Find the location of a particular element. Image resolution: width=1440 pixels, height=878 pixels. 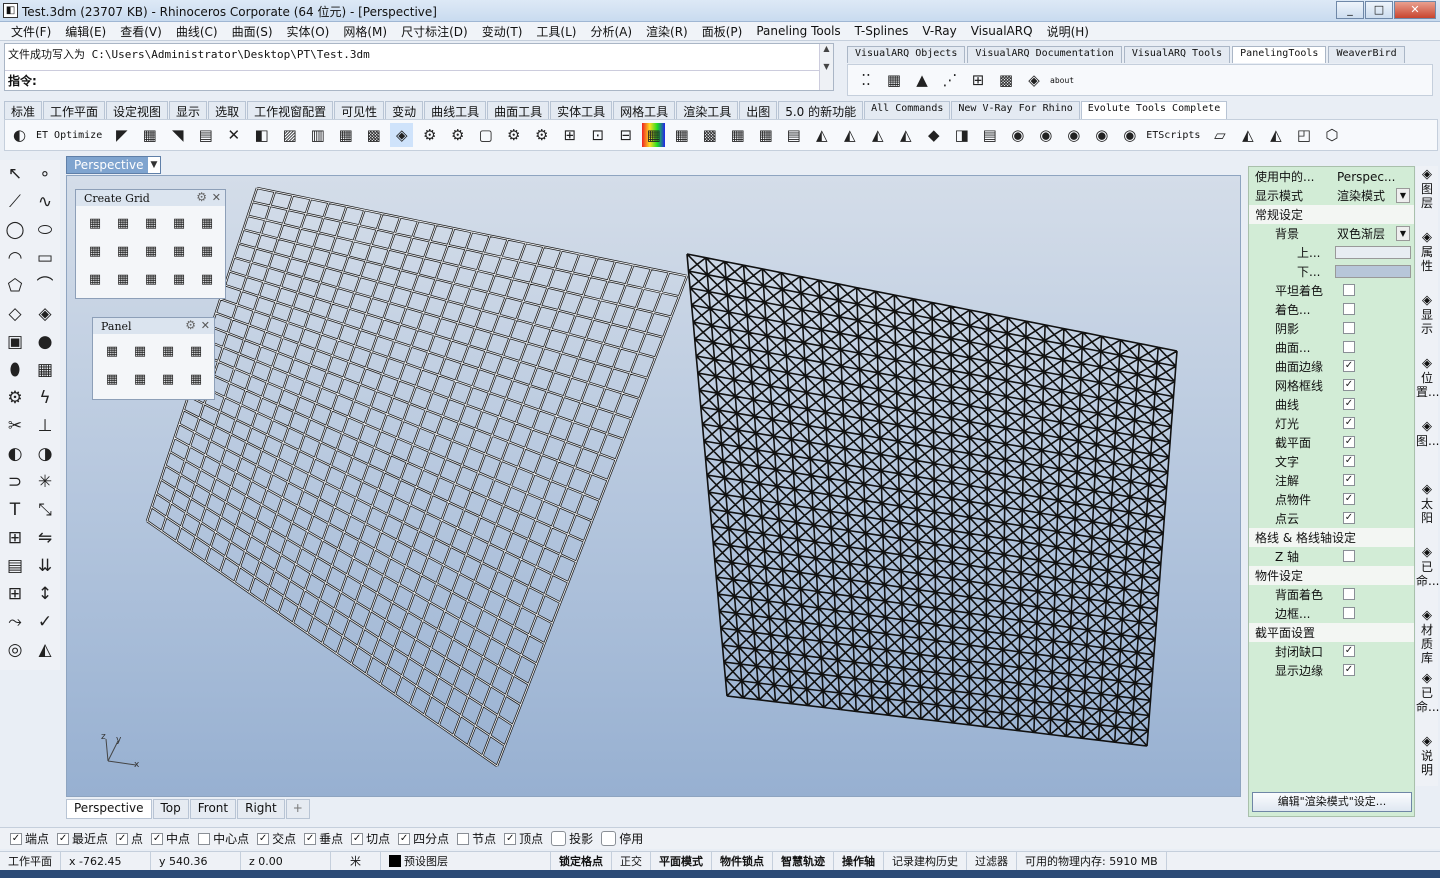

grid-diagonal-icon: ▦ is located at coordinates (179, 280).